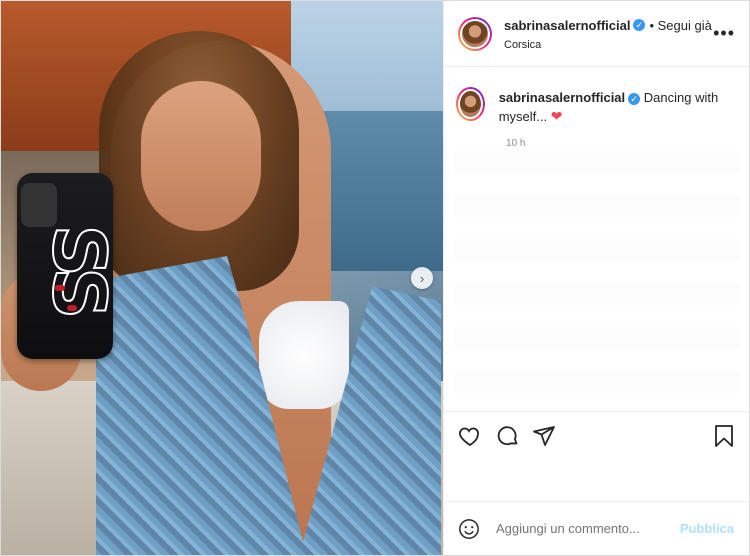  What do you see at coordinates (596, 456) in the screenshot?
I see `action-bar` at bounding box center [596, 456].